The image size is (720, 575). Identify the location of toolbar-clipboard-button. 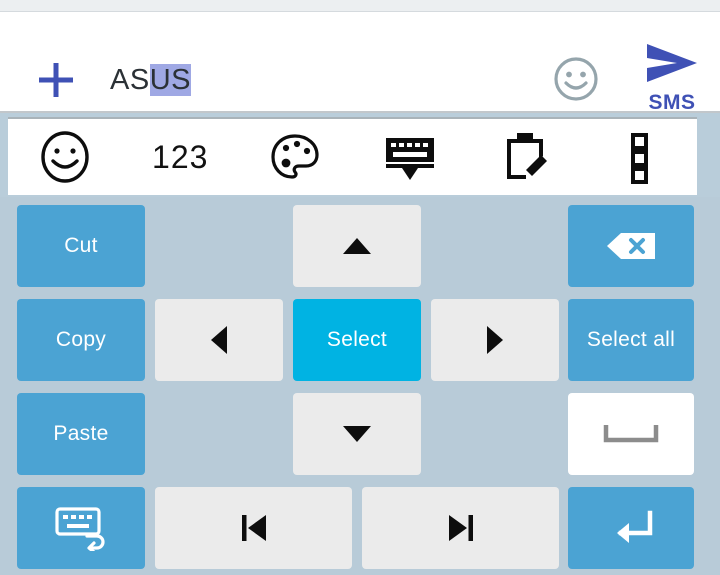
(524, 157).